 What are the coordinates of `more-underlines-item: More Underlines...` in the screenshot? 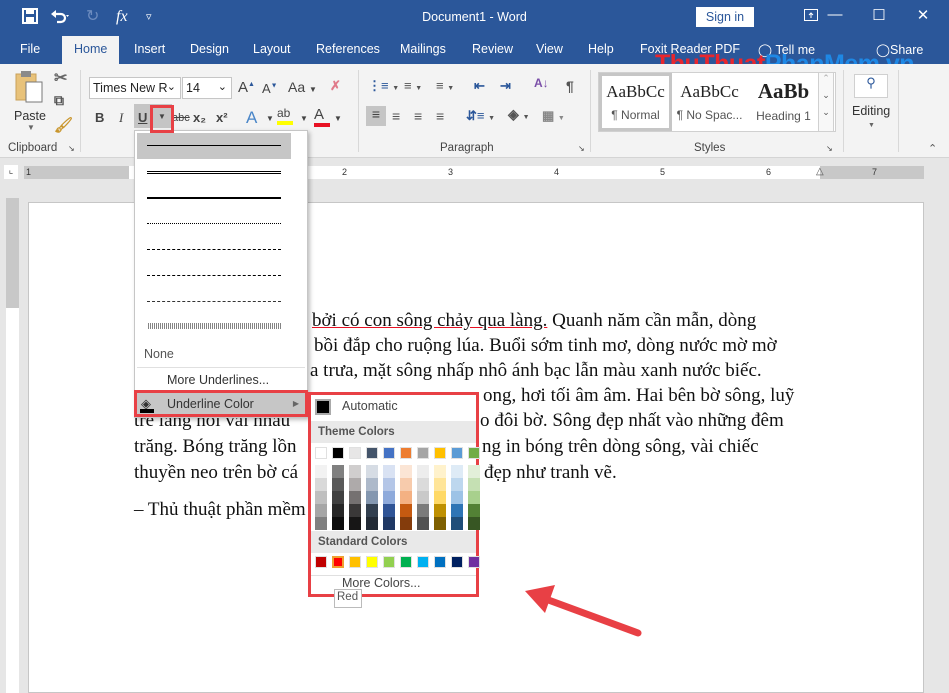 It's located at (221, 380).